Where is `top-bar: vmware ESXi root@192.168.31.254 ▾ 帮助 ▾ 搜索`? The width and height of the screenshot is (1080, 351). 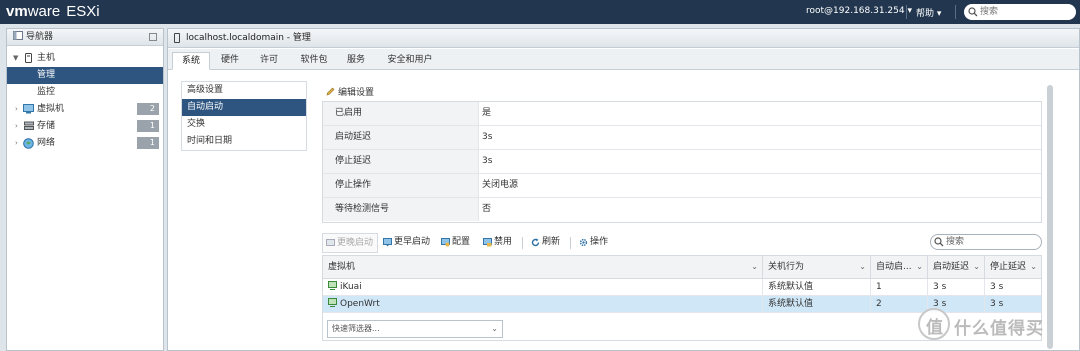 top-bar: vmware ESXi root@192.168.31.254 ▾ 帮助 ▾ 搜索 is located at coordinates (540, 12).